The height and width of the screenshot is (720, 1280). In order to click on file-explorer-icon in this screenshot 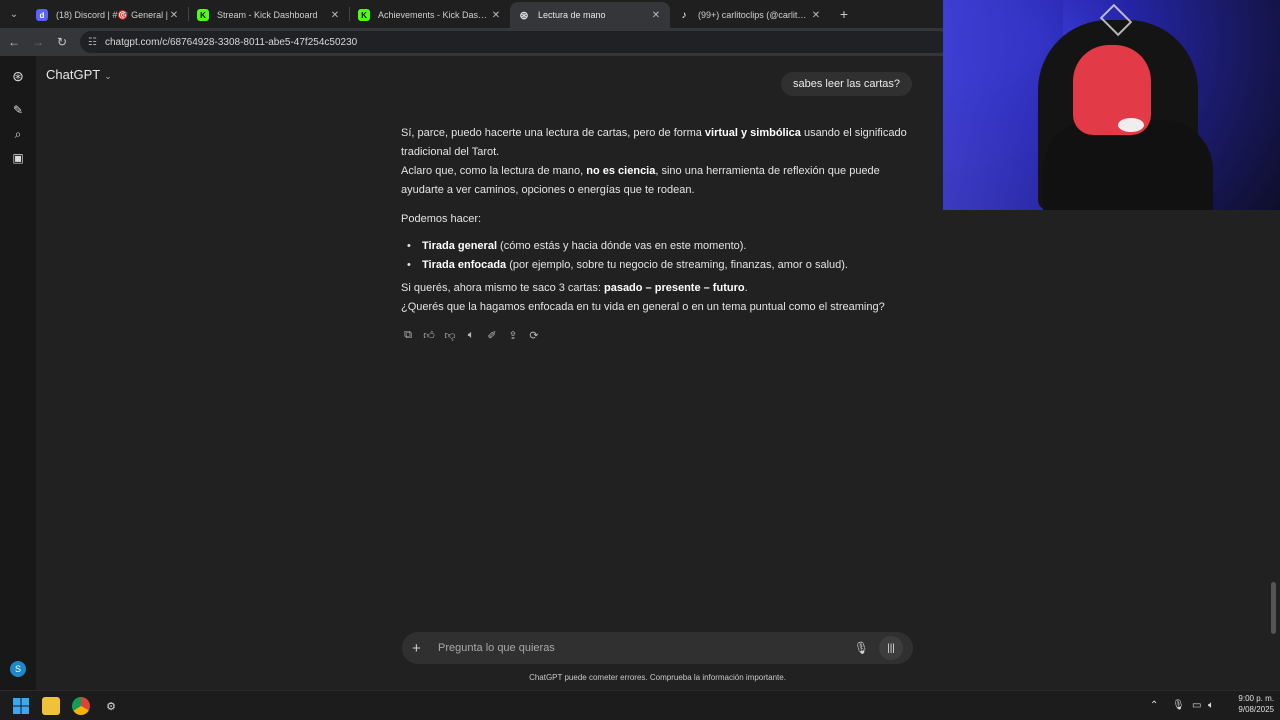, I will do `click(51, 706)`.